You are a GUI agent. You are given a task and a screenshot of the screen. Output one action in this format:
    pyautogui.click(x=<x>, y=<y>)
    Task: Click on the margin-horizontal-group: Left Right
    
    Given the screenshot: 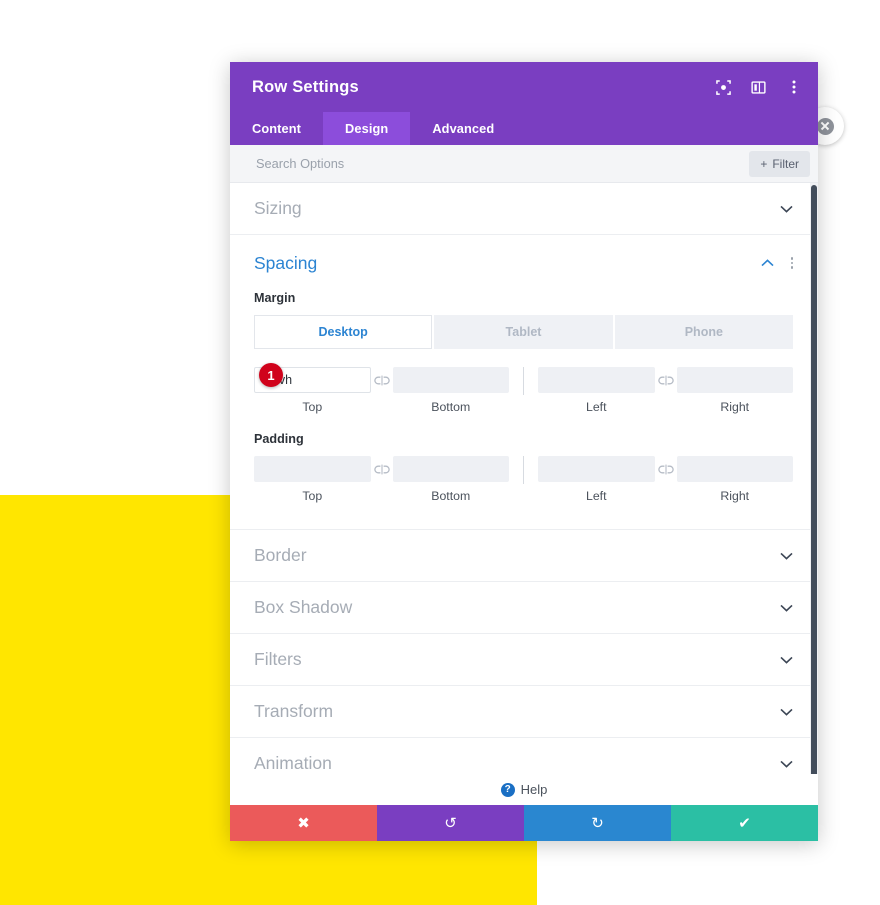 What is the action you would take?
    pyautogui.click(x=665, y=390)
    